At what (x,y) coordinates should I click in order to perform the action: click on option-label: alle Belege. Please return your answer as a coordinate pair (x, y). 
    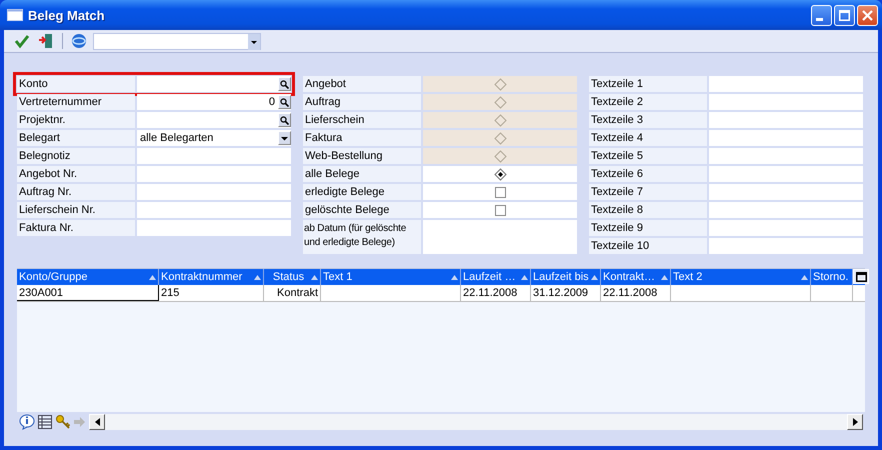
    Looking at the image, I should click on (362, 174).